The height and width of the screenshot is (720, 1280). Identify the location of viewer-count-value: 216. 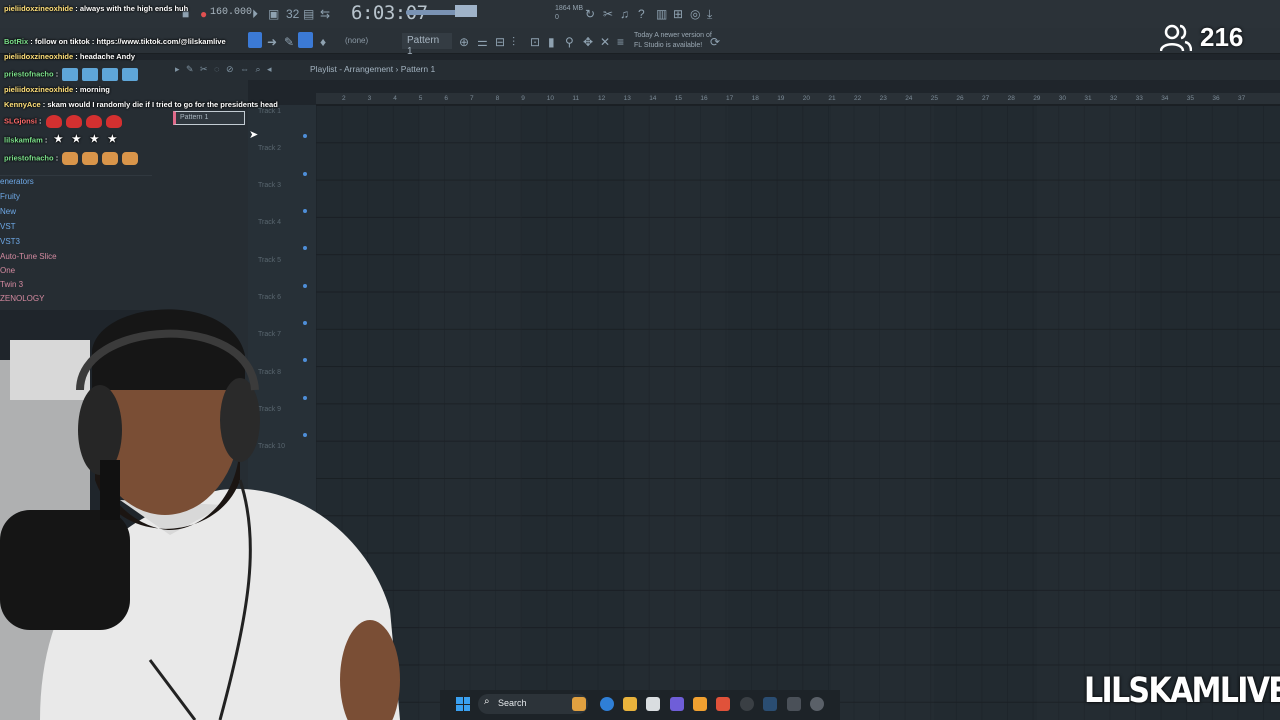
(1222, 37).